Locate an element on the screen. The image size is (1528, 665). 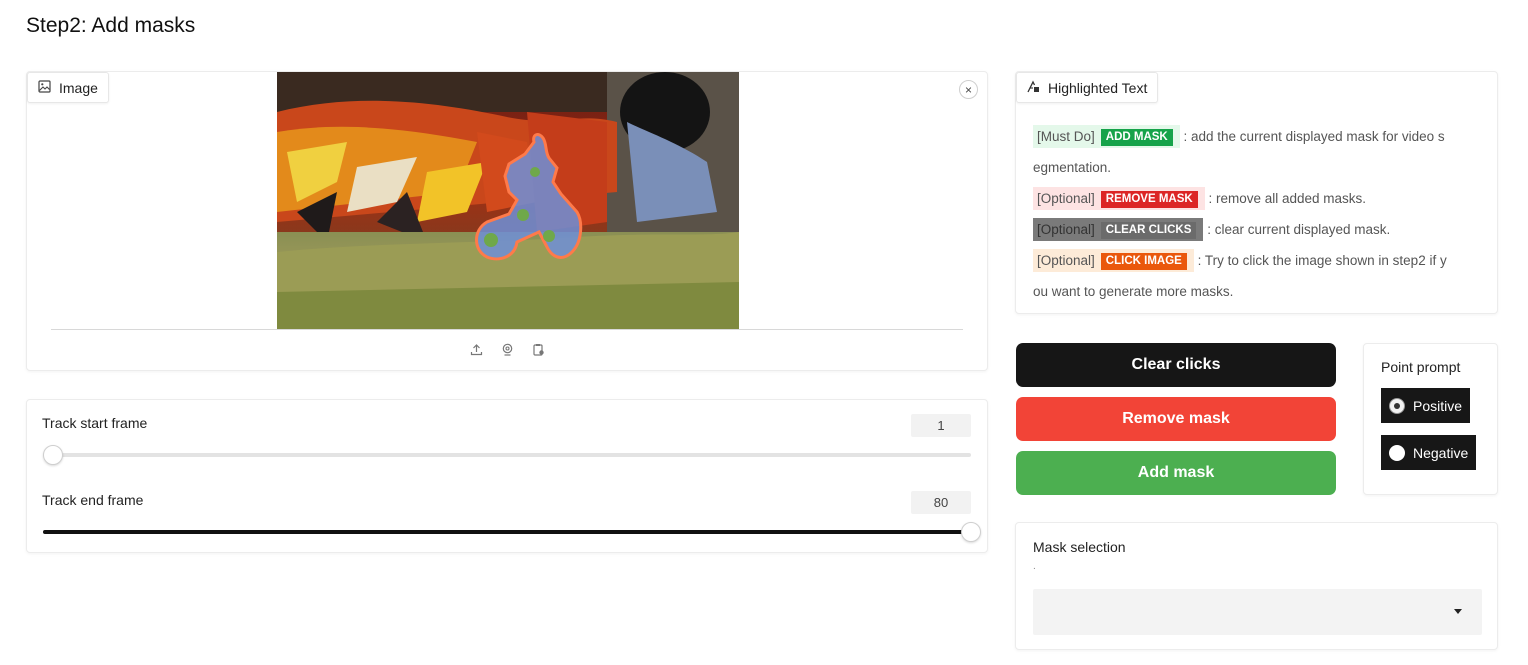
image-panel-label: Image is located at coordinates (68, 87).